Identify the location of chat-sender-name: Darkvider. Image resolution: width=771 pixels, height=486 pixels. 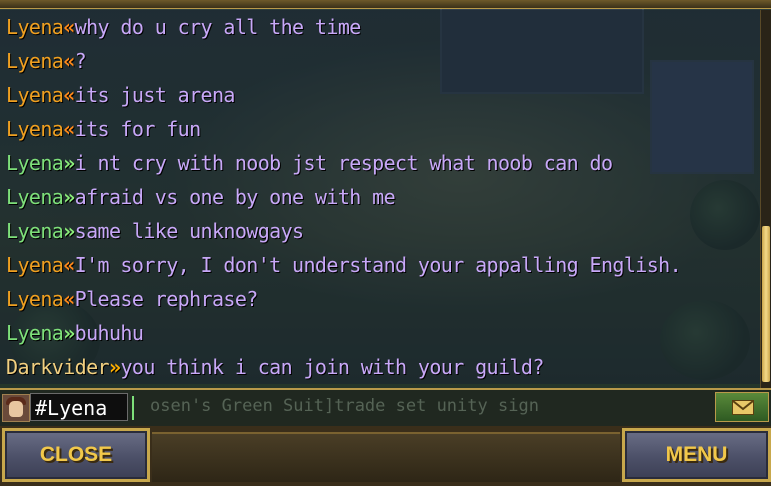
(58, 367).